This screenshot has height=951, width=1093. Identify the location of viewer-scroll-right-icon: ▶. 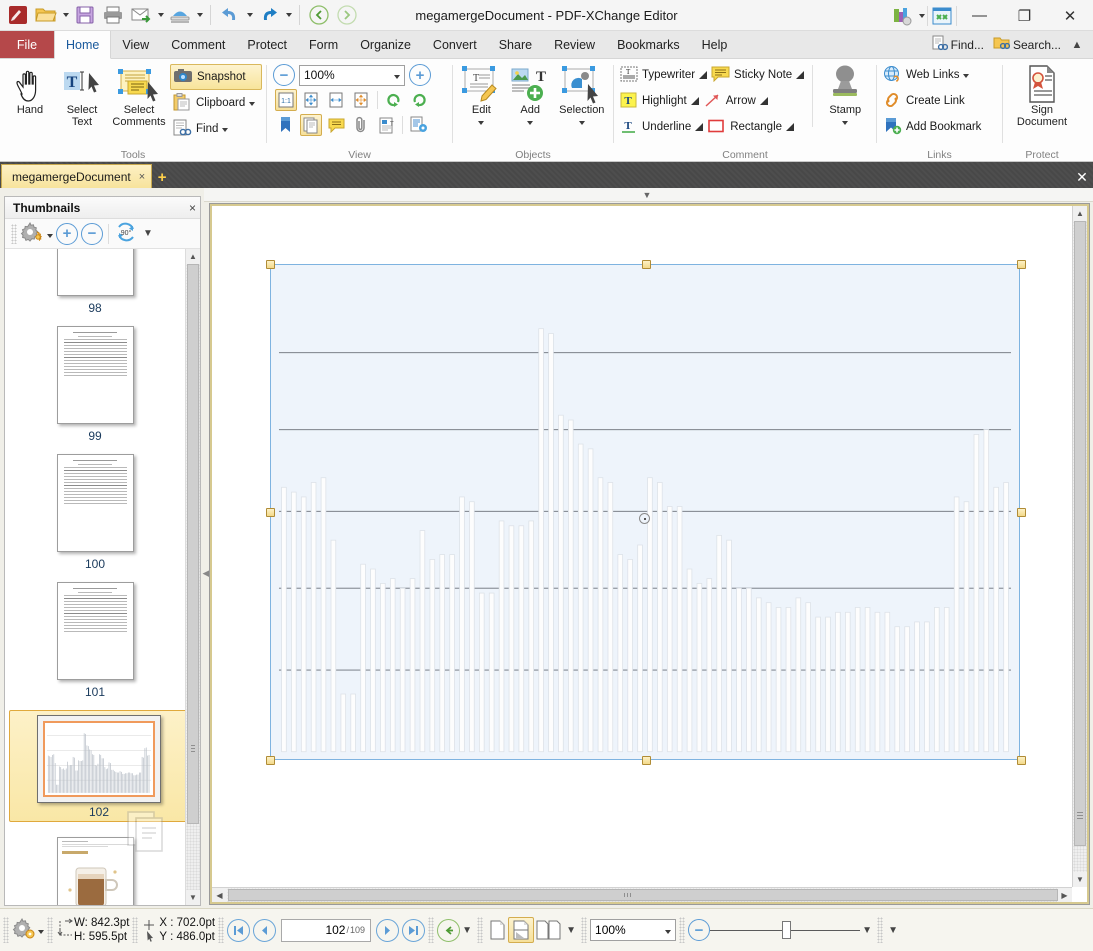
(1064, 895).